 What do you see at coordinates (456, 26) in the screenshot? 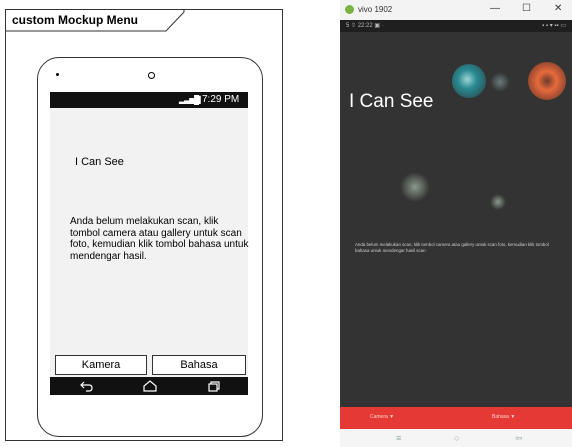
I see `emulator-status-bar: 5 ⇧ 22:22 ▣ · ▪ ▪ ▾ ▪▪ ▭` at bounding box center [456, 26].